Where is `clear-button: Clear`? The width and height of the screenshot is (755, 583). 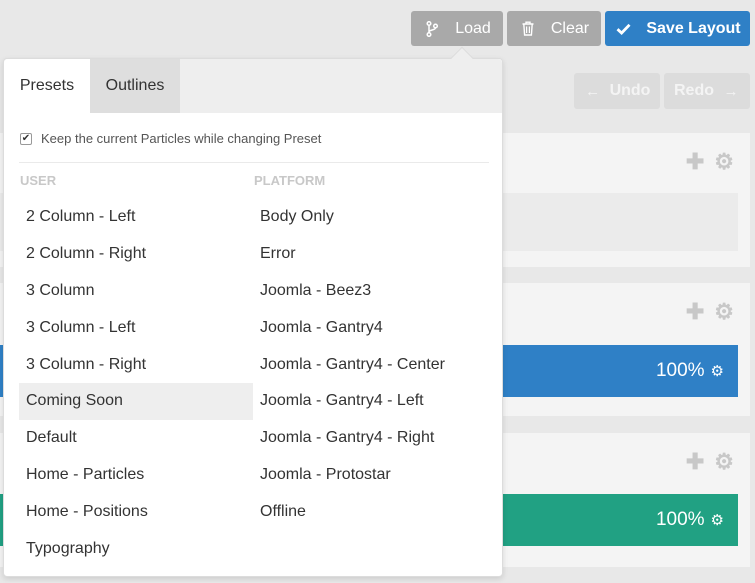 clear-button: Clear is located at coordinates (554, 28).